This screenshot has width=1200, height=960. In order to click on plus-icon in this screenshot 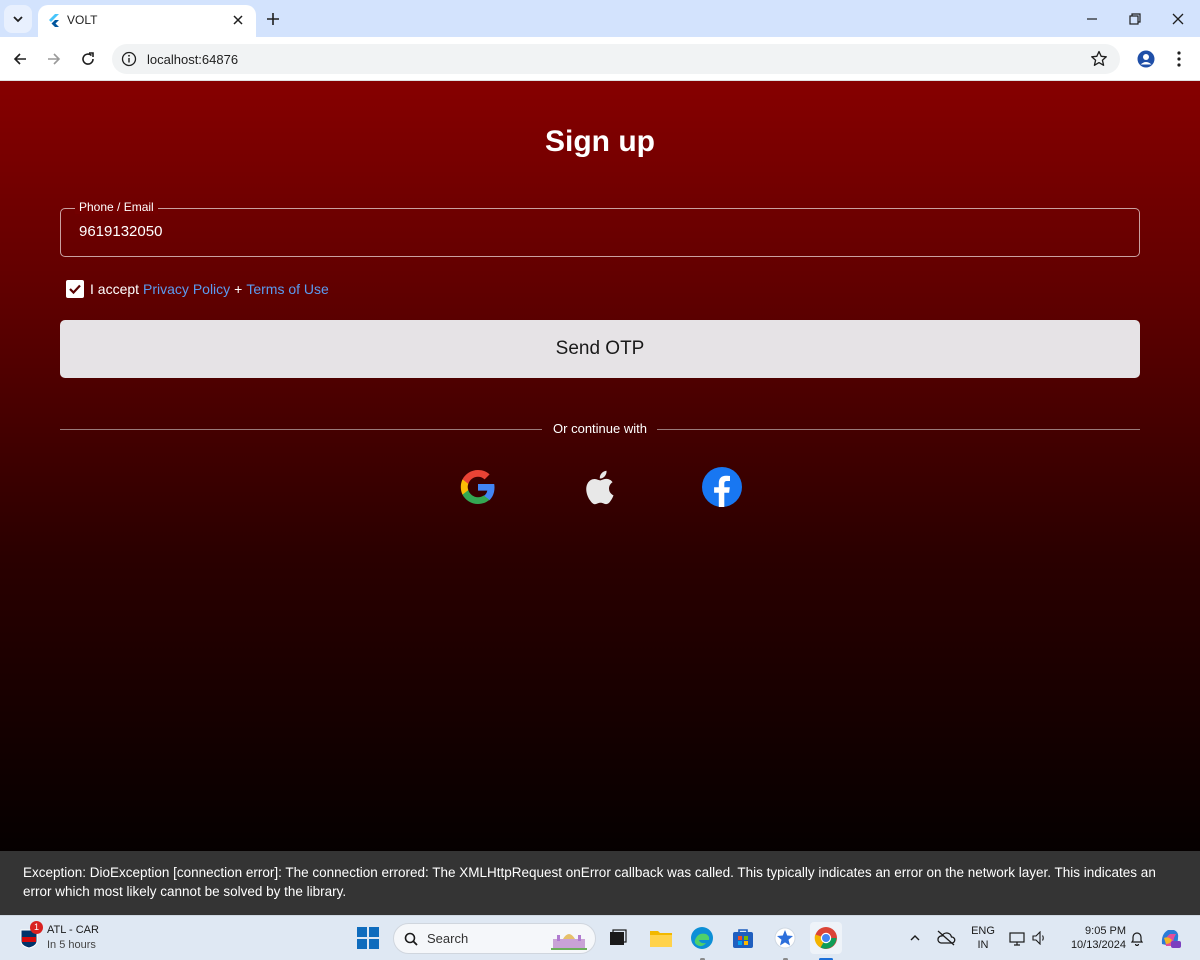, I will do `click(273, 19)`.